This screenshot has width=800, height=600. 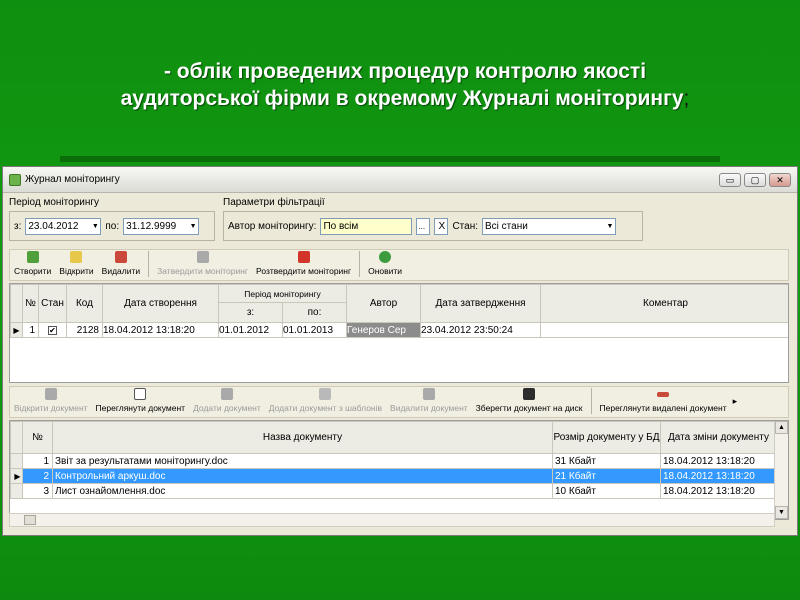 What do you see at coordinates (282, 293) in the screenshot?
I see `col-period-header: Період моніторингу` at bounding box center [282, 293].